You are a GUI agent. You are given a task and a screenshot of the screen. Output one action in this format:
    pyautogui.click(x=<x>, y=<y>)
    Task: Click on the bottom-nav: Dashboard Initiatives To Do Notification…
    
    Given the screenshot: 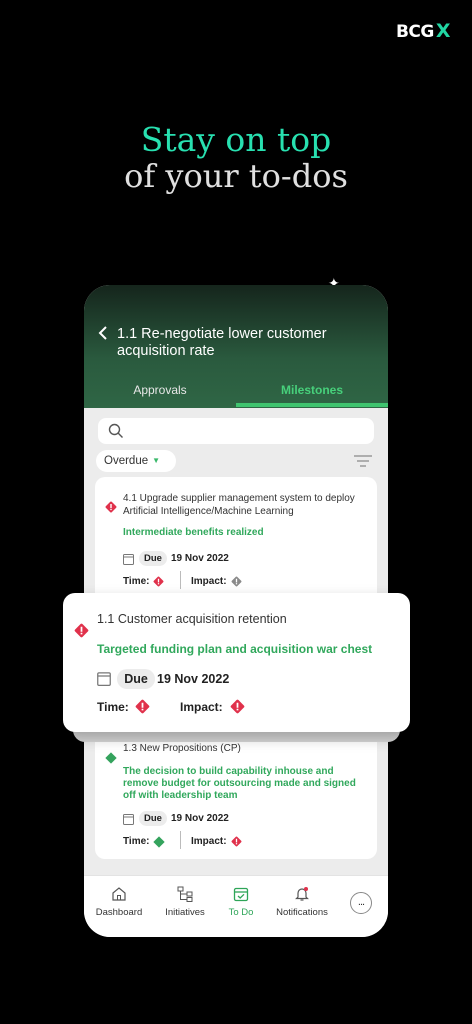 What is the action you would take?
    pyautogui.click(x=236, y=906)
    